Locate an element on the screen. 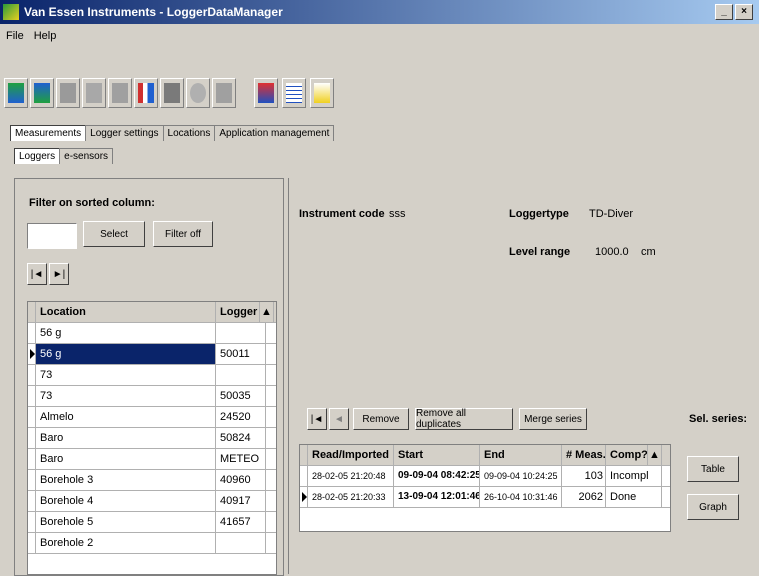  header-location: Location is located at coordinates (126, 312).